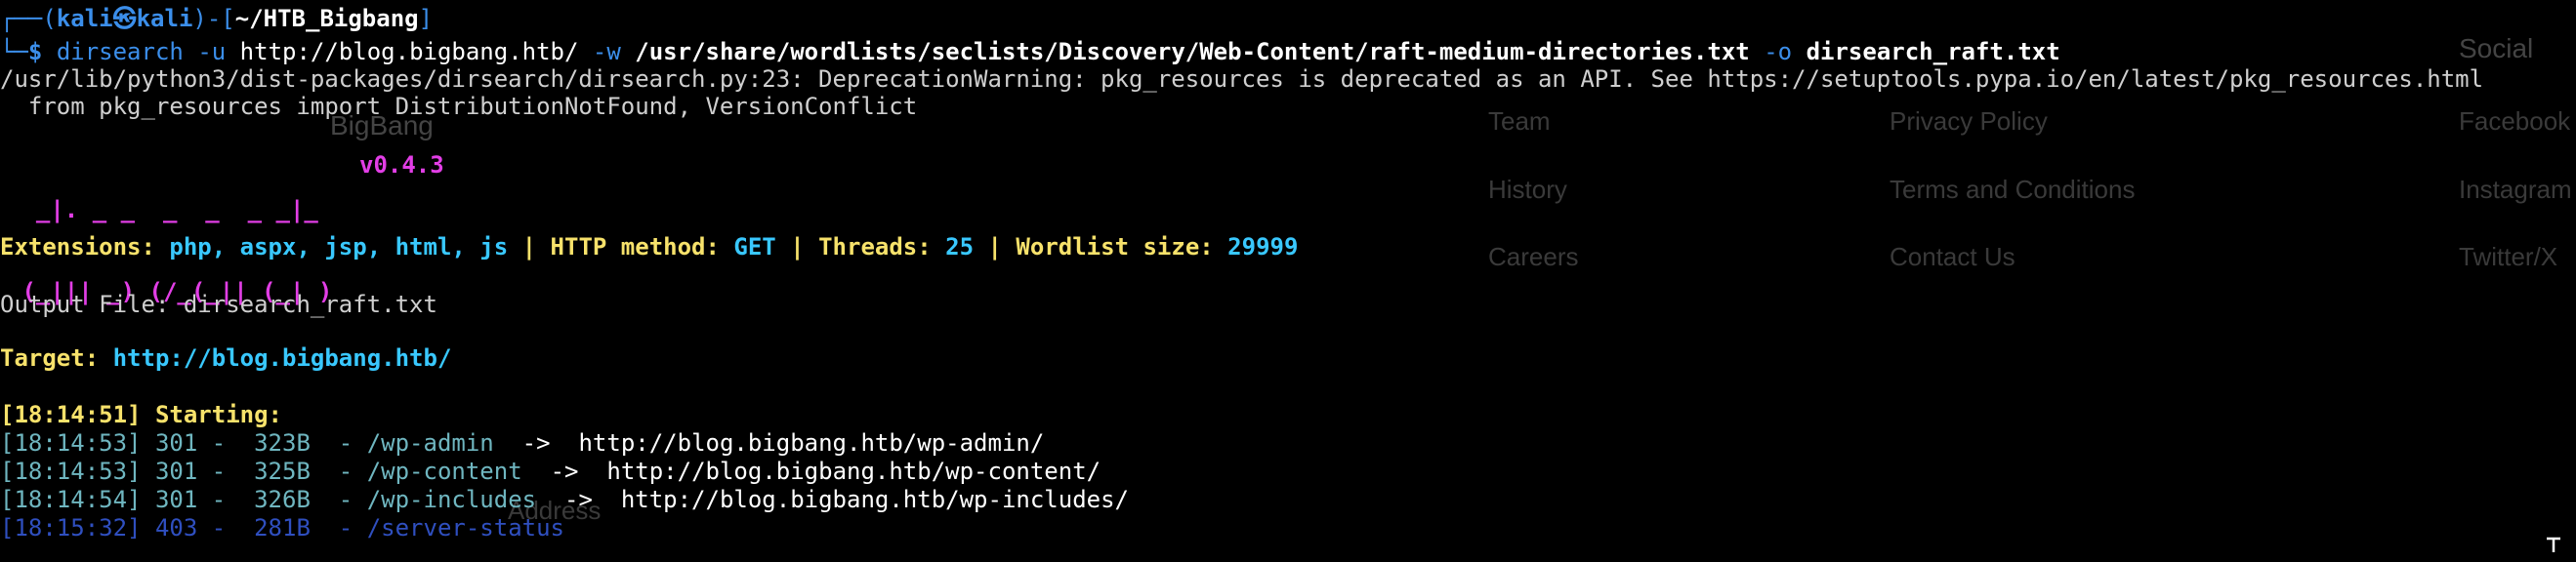 The height and width of the screenshot is (562, 2576). I want to click on logo-art-line-1: _|. _ _ _ _ _ _|_, so click(163, 209).